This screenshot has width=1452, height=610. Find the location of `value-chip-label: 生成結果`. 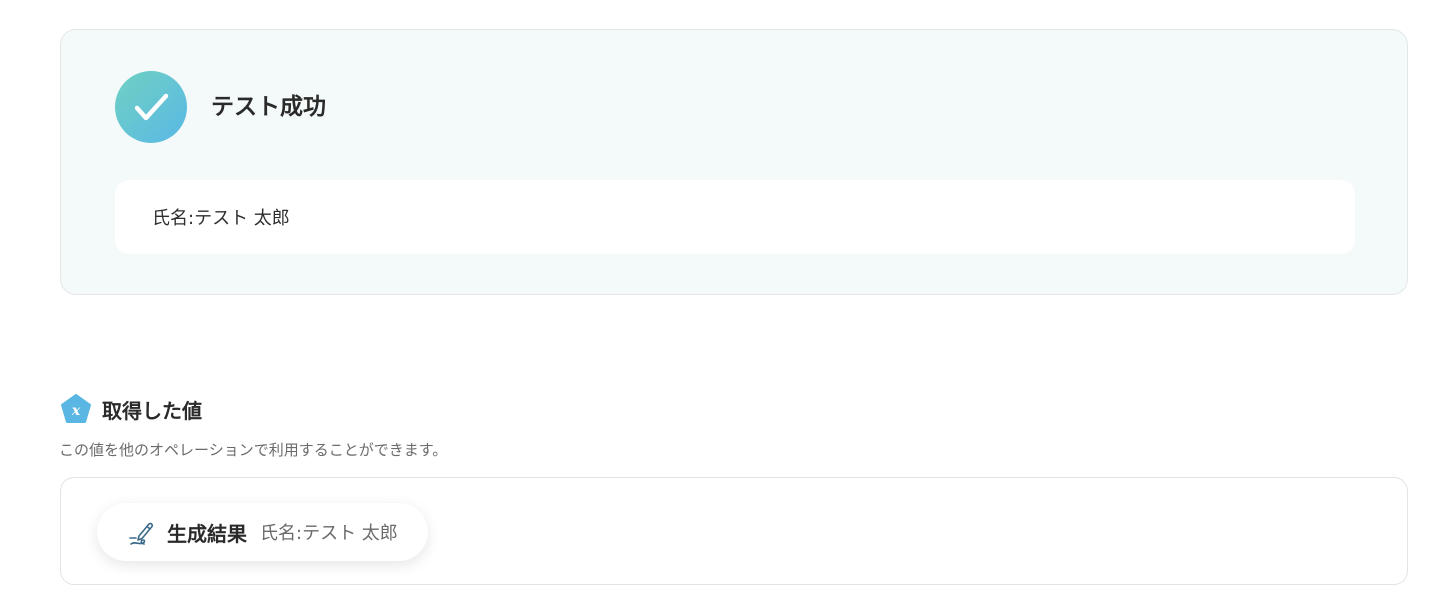

value-chip-label: 生成結果 is located at coordinates (207, 533).